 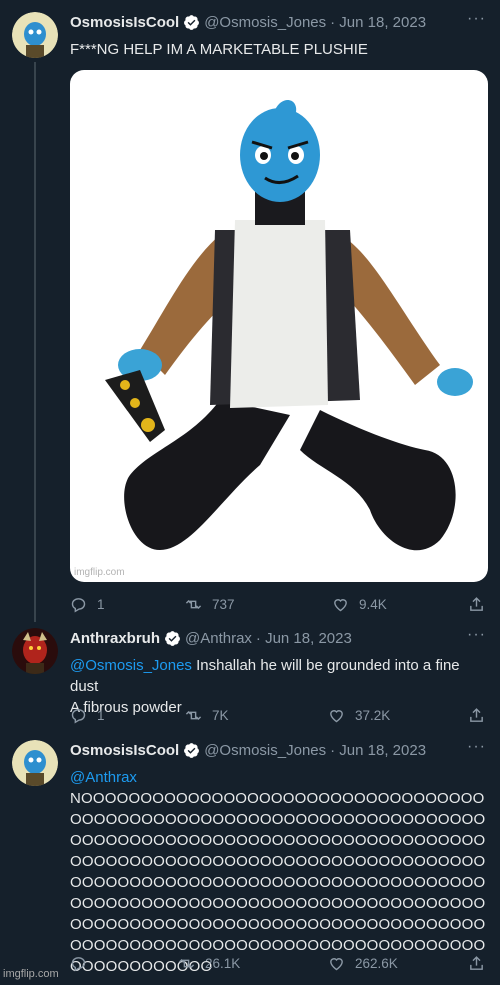 What do you see at coordinates (99, 572) in the screenshot?
I see `image-watermark: imgflip.com` at bounding box center [99, 572].